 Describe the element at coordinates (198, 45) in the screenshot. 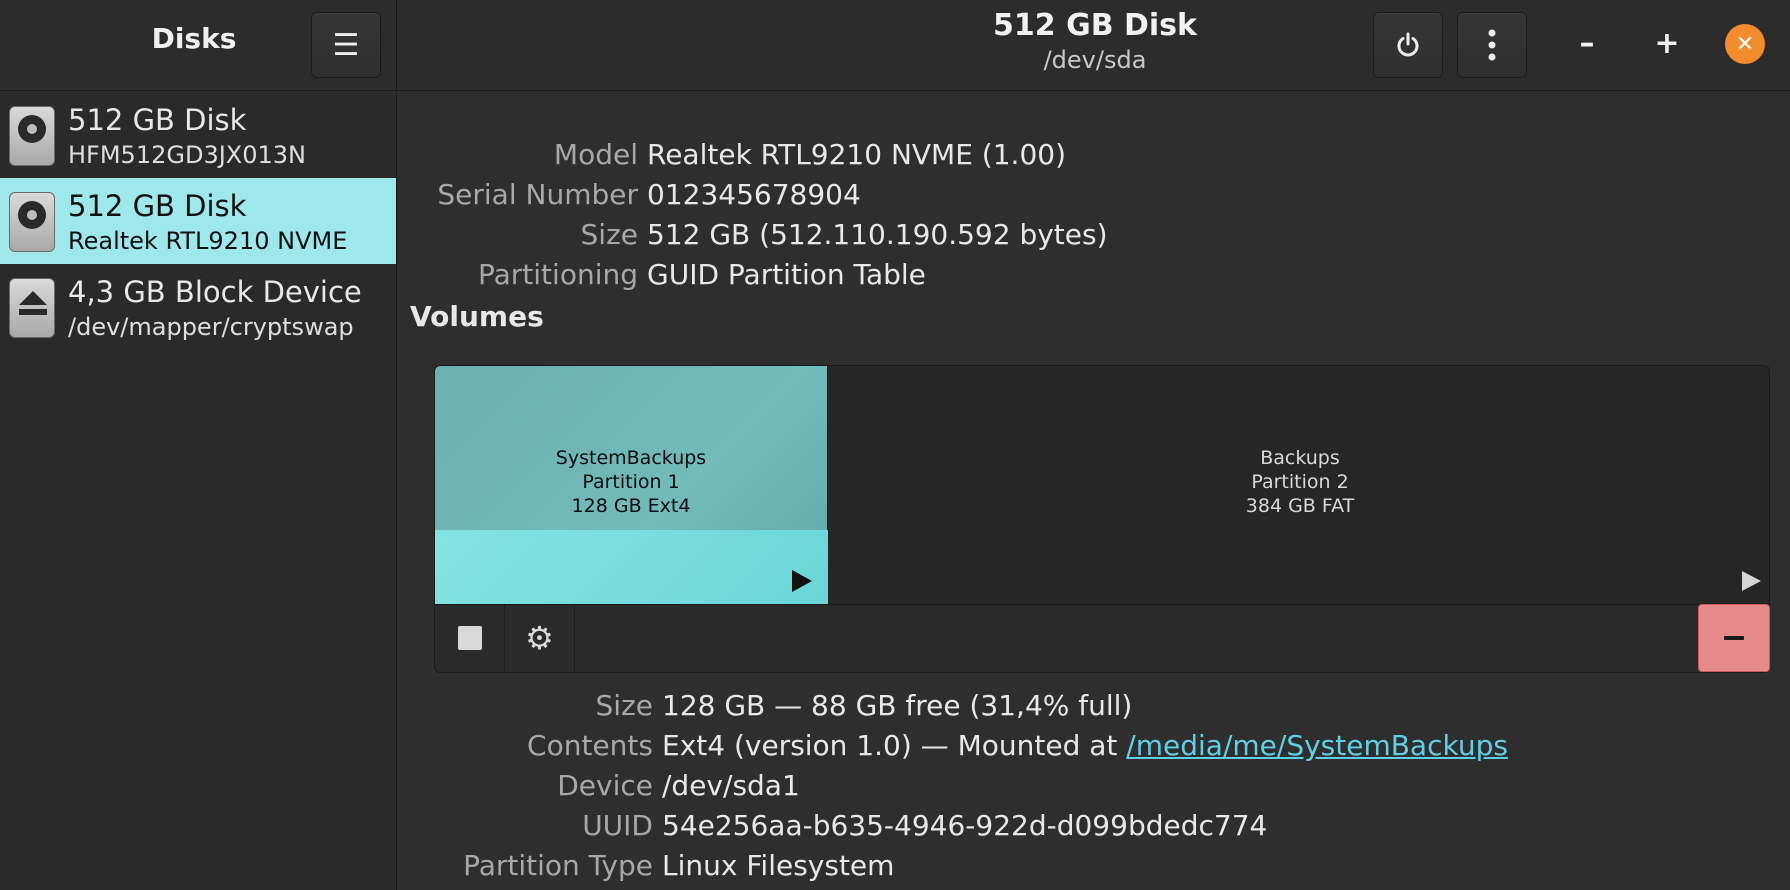

I see `sidebar-header: Disks ☰` at that location.